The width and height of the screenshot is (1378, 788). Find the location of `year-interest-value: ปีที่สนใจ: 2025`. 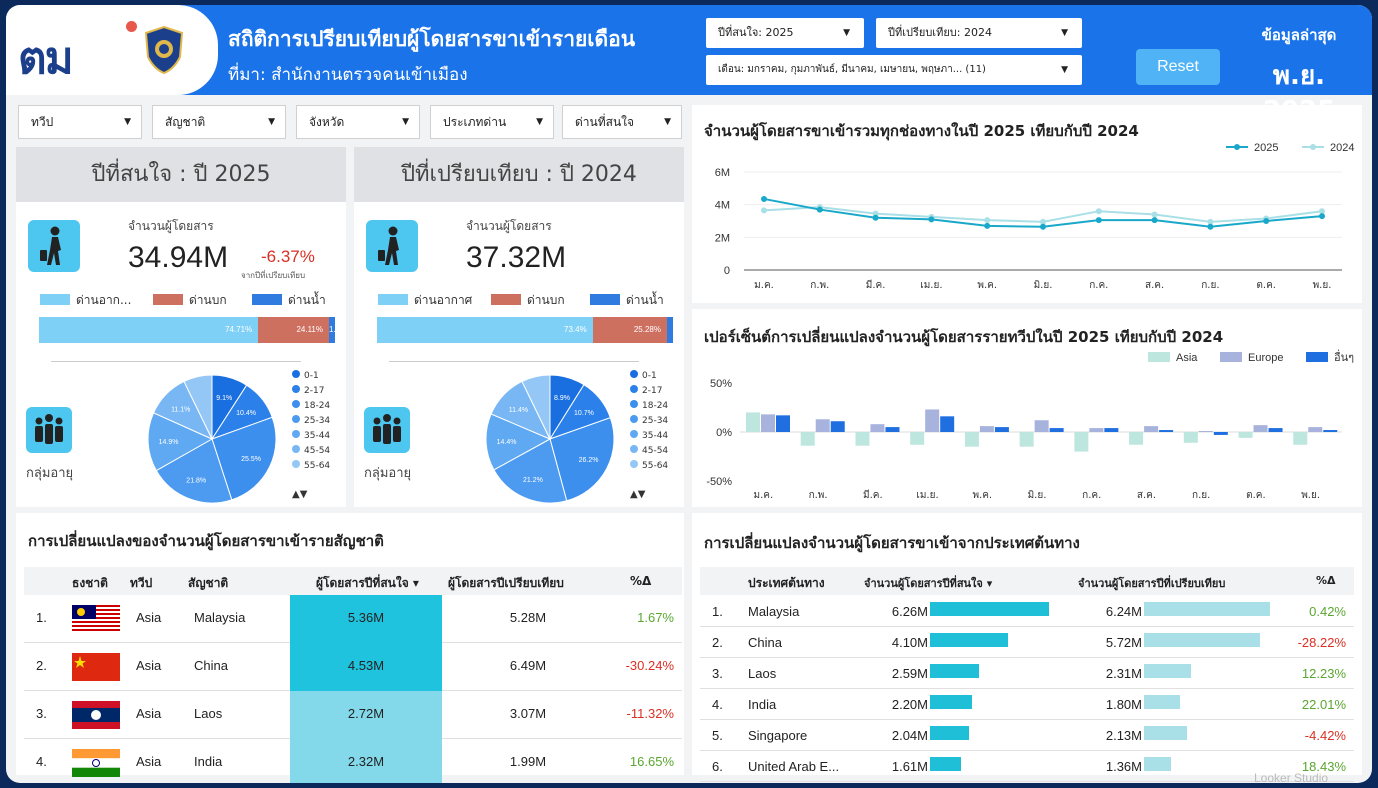

year-interest-value: ปีที่สนใจ: 2025 is located at coordinates (756, 32).